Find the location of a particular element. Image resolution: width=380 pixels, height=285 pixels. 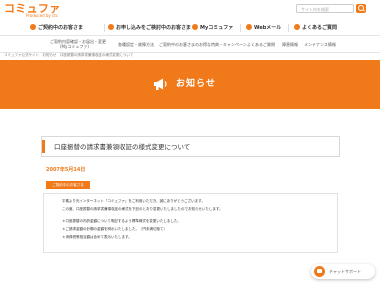

gnav-label: よくあるご質問 is located at coordinates (320, 28).